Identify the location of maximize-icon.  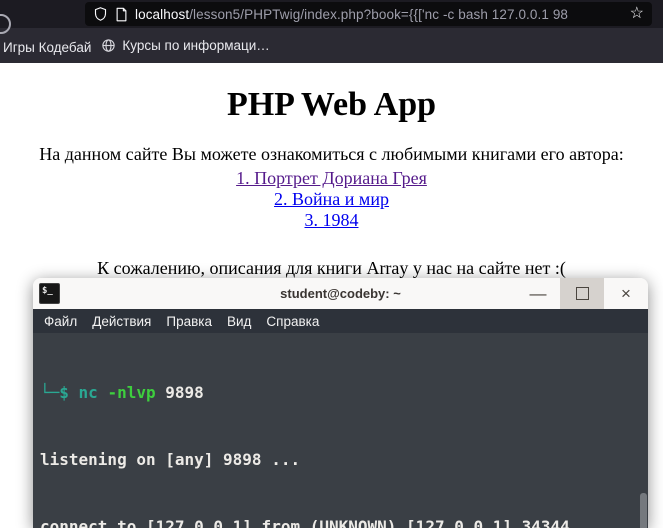
(582, 293).